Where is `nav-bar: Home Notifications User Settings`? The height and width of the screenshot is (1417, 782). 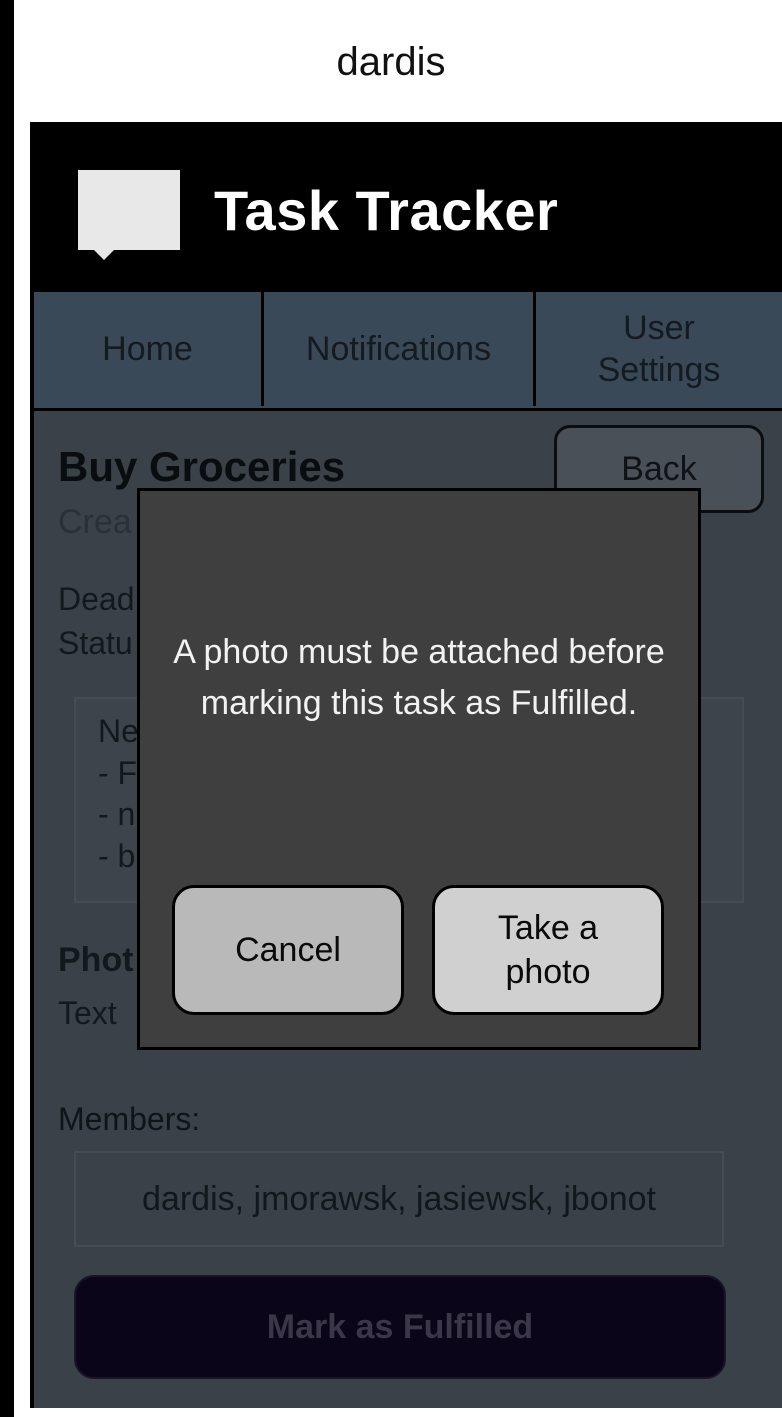 nav-bar: Home Notifications User Settings is located at coordinates (408, 350).